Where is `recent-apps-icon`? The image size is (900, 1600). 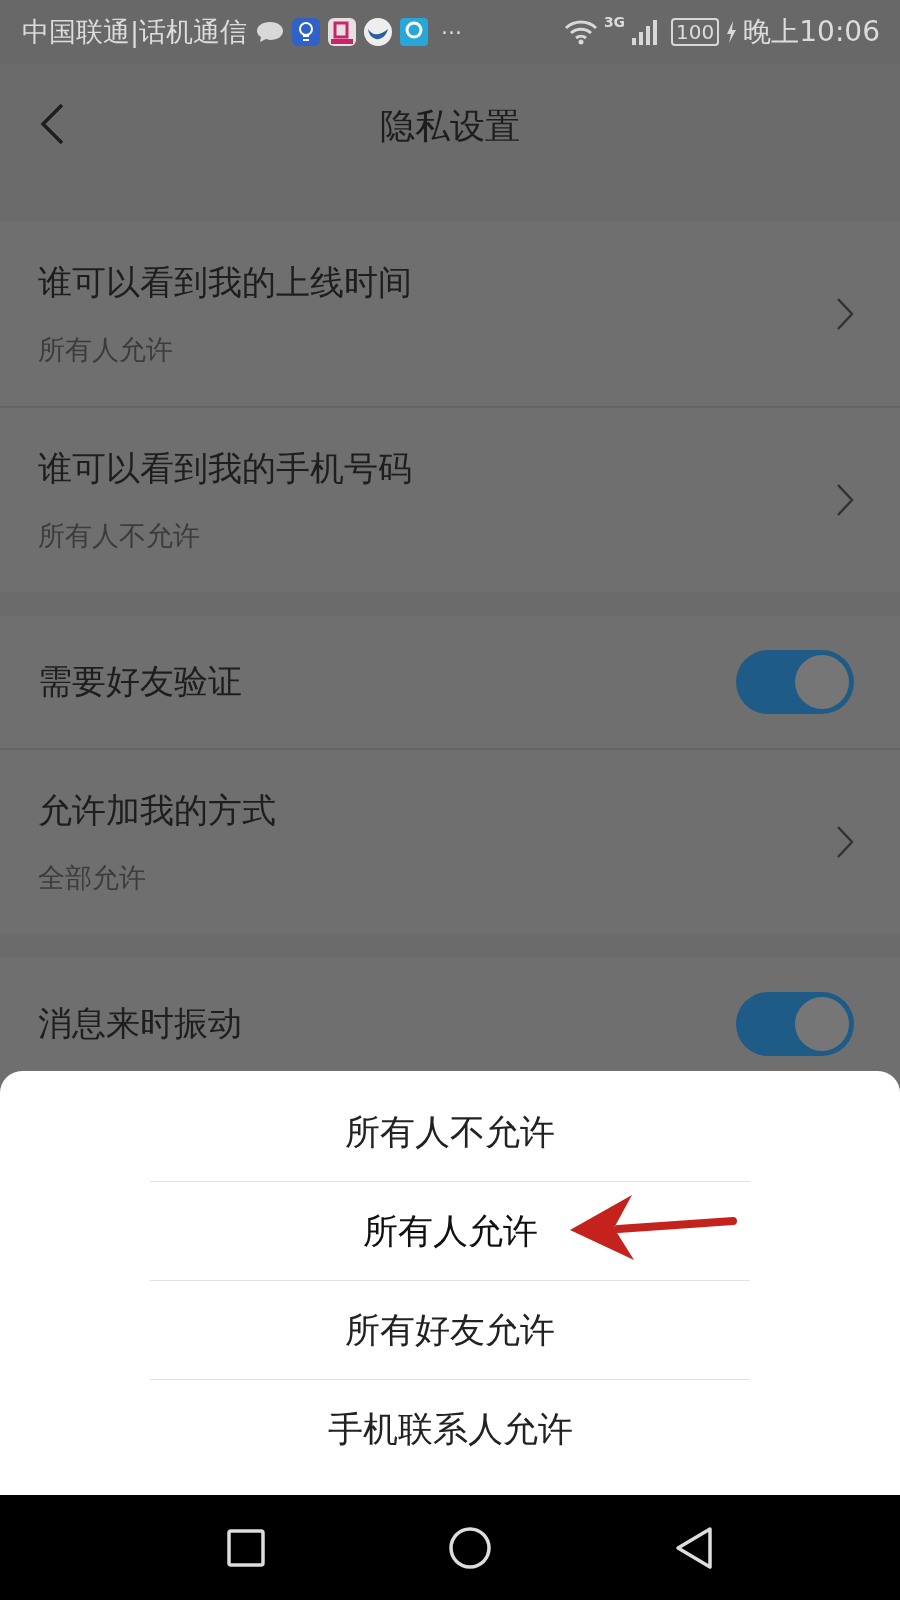
recent-apps-icon is located at coordinates (246, 1547).